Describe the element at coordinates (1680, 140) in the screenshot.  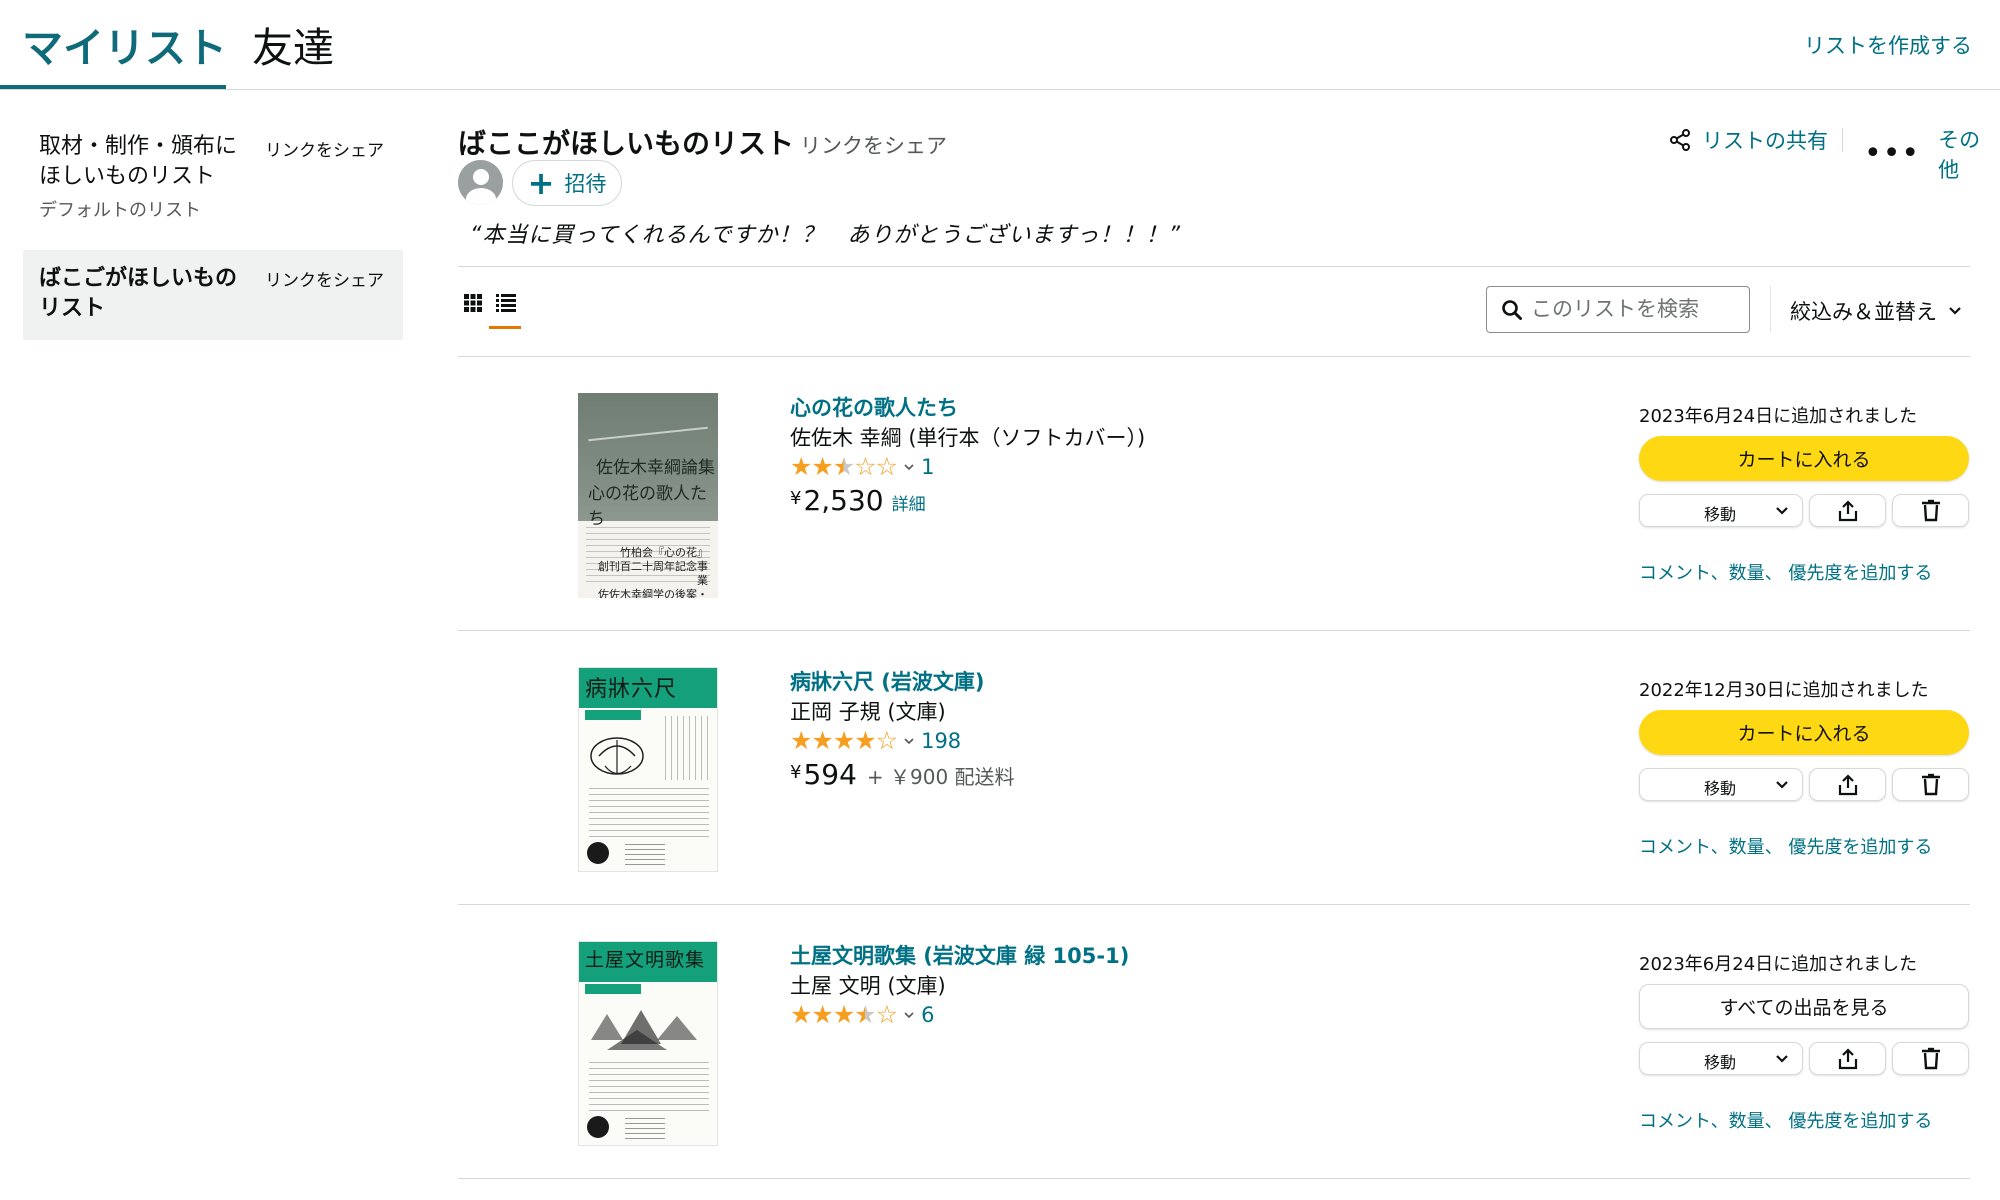
I see `share-icon` at that location.